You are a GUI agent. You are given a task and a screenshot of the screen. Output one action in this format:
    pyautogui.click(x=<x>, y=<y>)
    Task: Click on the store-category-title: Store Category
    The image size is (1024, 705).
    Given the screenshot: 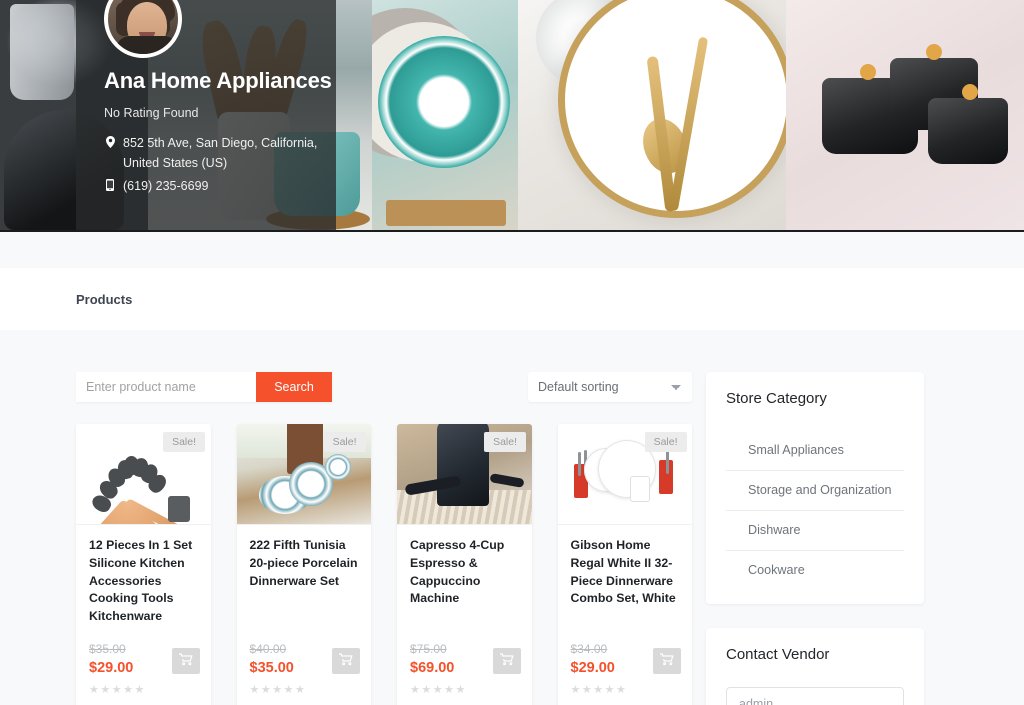 What is the action you would take?
    pyautogui.click(x=776, y=398)
    